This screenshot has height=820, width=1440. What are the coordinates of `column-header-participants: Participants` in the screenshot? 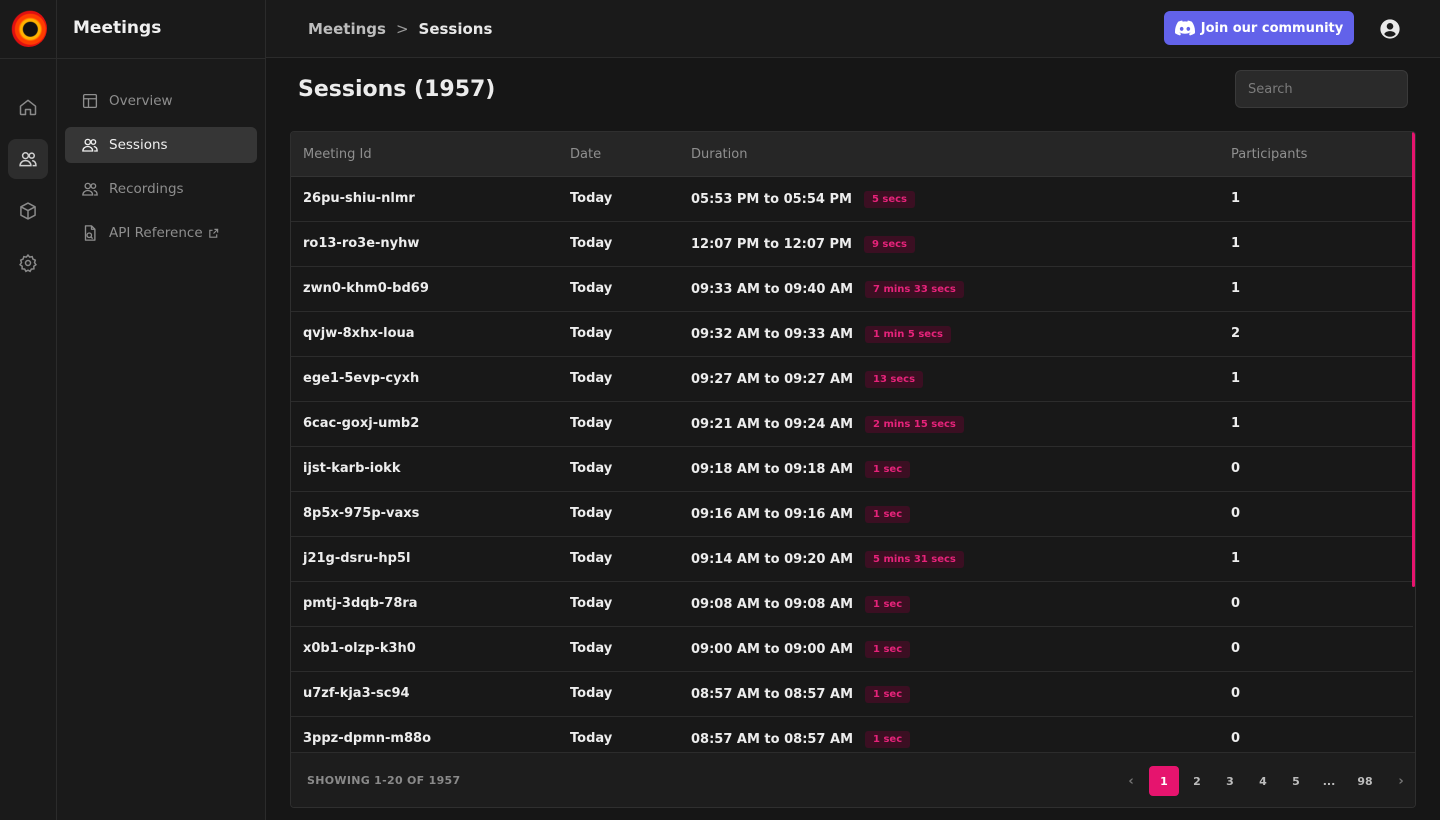 It's located at (1269, 154).